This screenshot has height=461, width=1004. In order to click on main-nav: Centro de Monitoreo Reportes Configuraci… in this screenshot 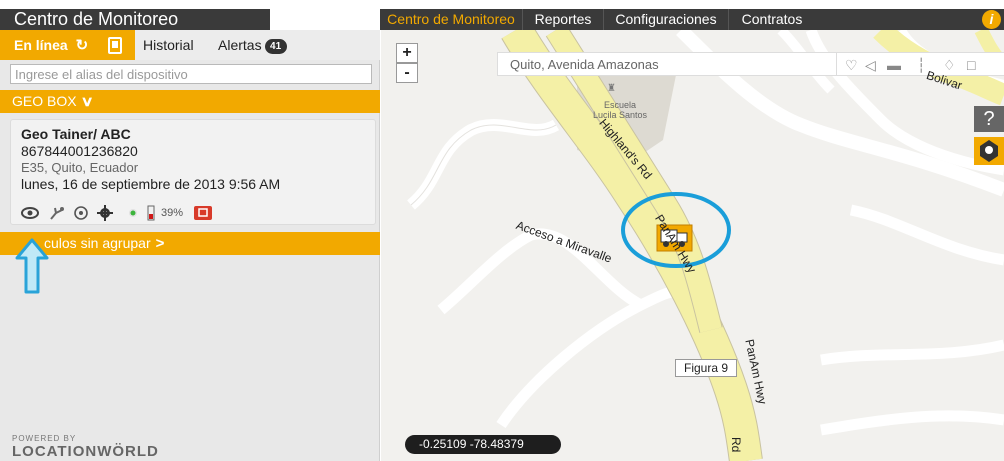, I will do `click(692, 19)`.